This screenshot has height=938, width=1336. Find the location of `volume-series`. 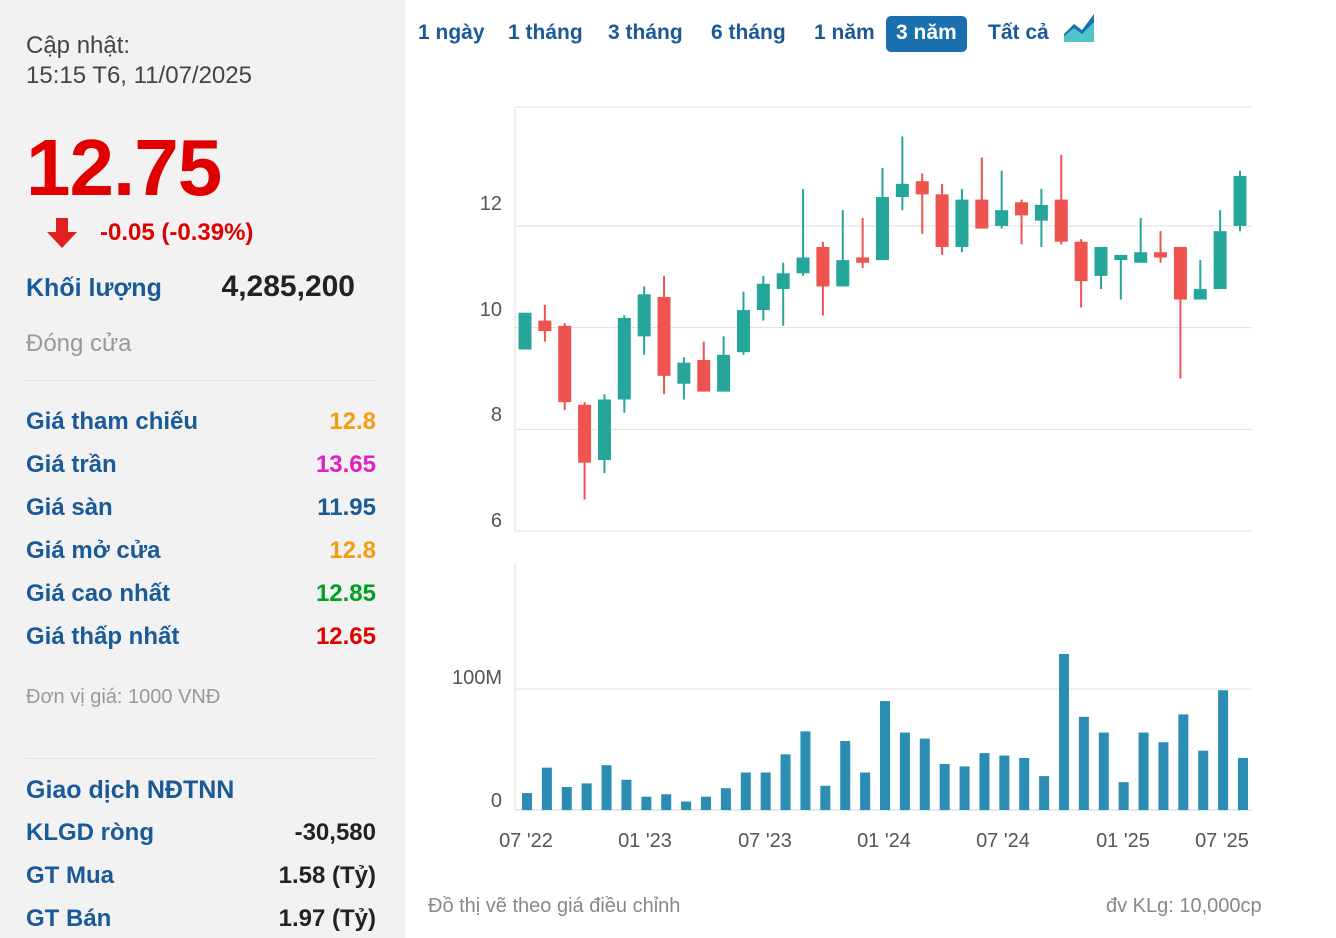

volume-series is located at coordinates (885, 731).